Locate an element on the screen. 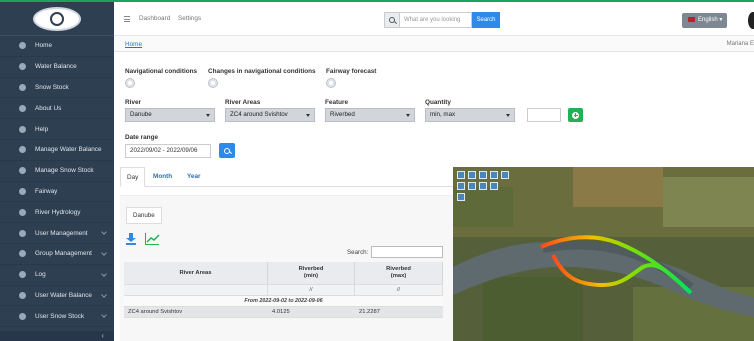  feature-value: Riverbed is located at coordinates (342, 114).